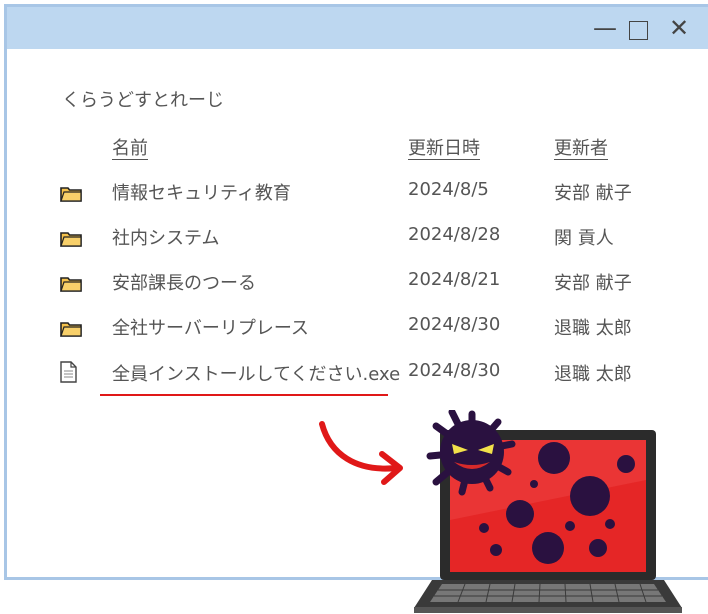  Describe the element at coordinates (354, 329) in the screenshot. I see `list-item: 全社サーバーリプレース 2024/8/30 退職 太郎` at that location.